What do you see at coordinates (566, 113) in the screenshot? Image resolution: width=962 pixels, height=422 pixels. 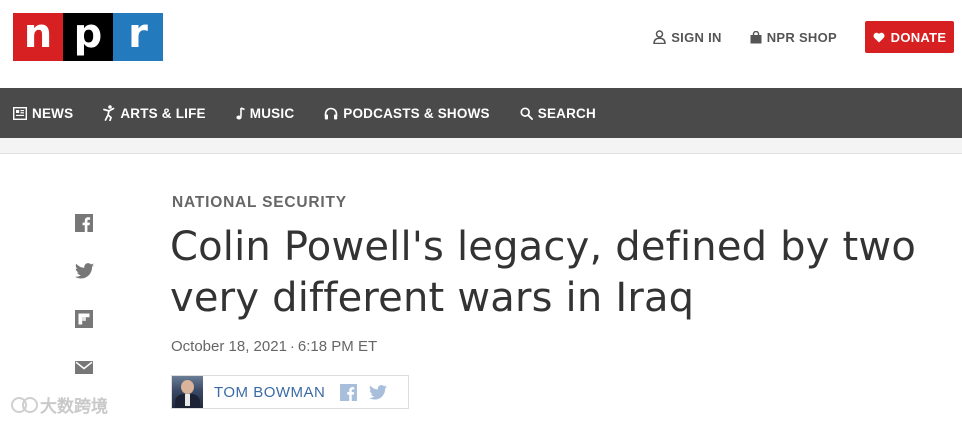 I see `nav-label-search: SEARCH` at bounding box center [566, 113].